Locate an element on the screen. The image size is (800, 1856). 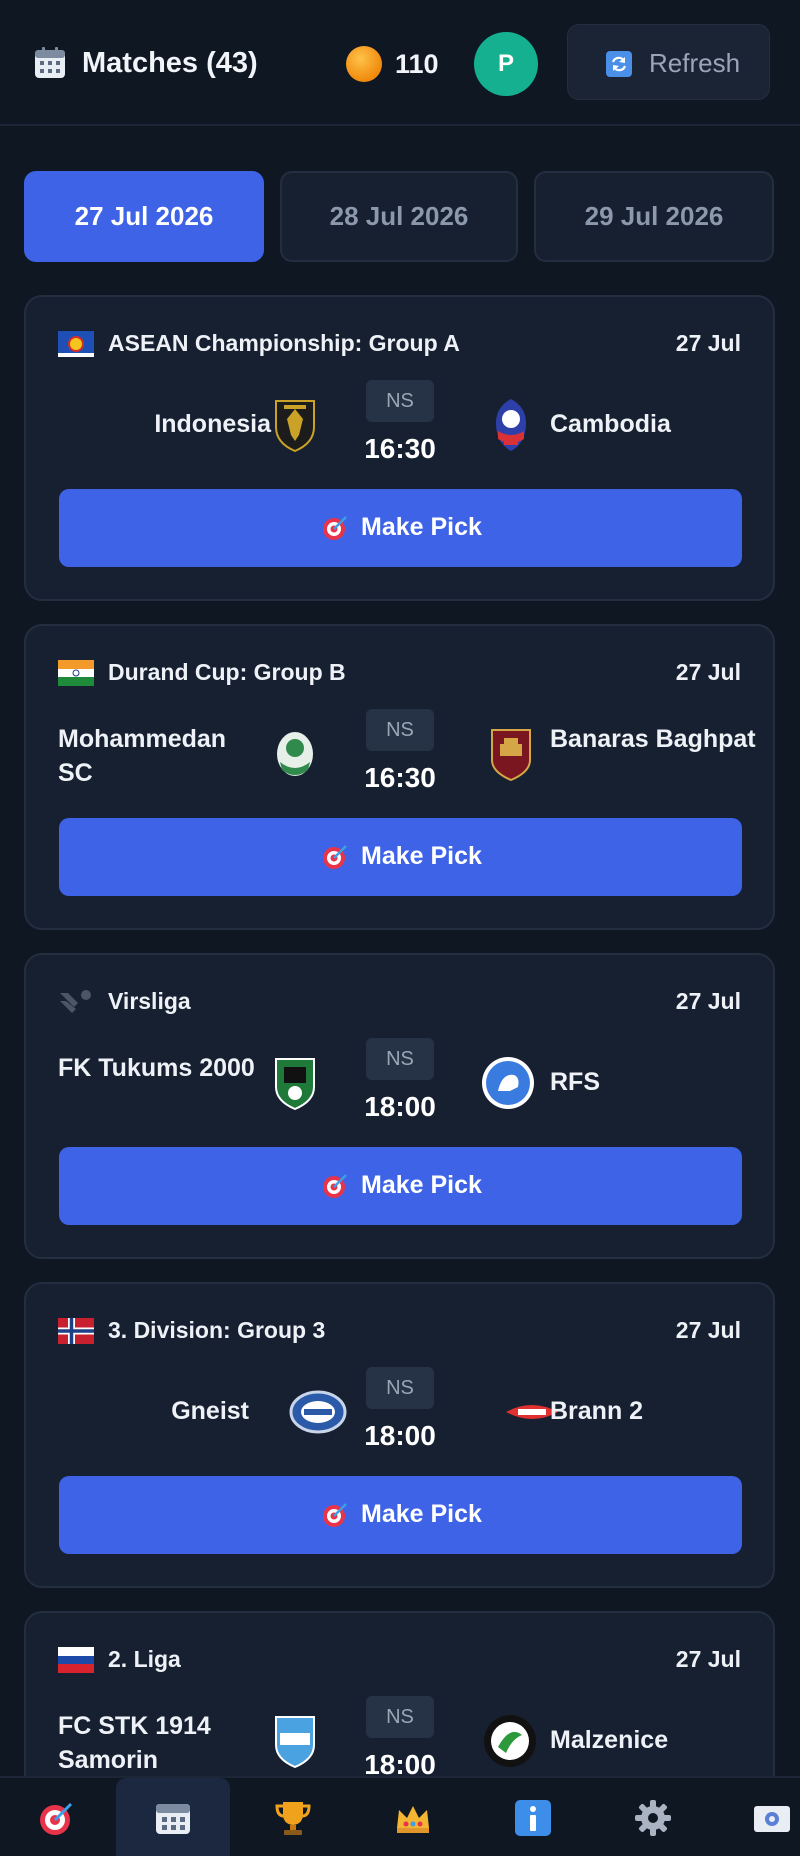
league-name: ASEAN Championship: Group A is located at coordinates (284, 343).